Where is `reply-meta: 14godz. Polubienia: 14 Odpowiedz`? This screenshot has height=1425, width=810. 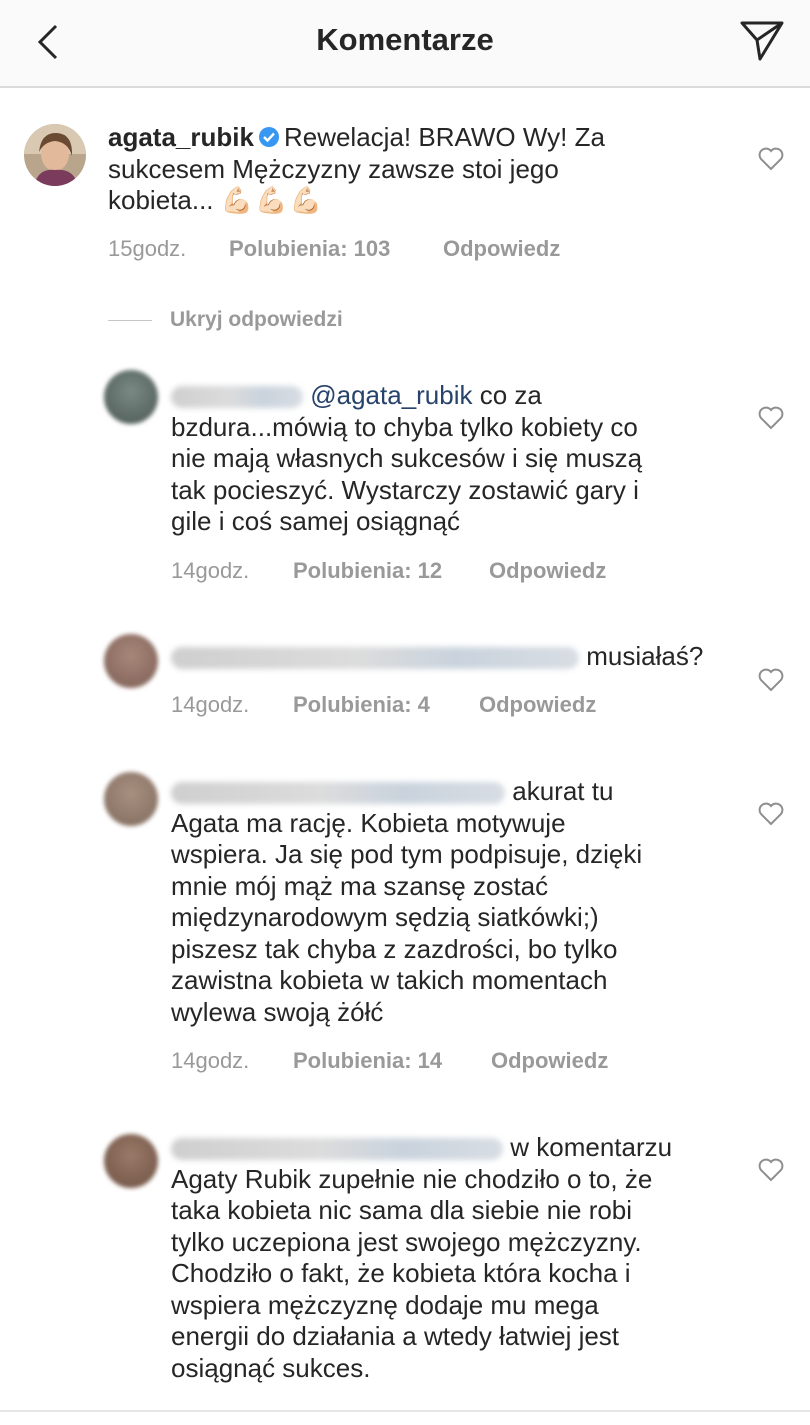
reply-meta: 14godz. Polubienia: 14 Odpowiedz is located at coordinates (389, 1061).